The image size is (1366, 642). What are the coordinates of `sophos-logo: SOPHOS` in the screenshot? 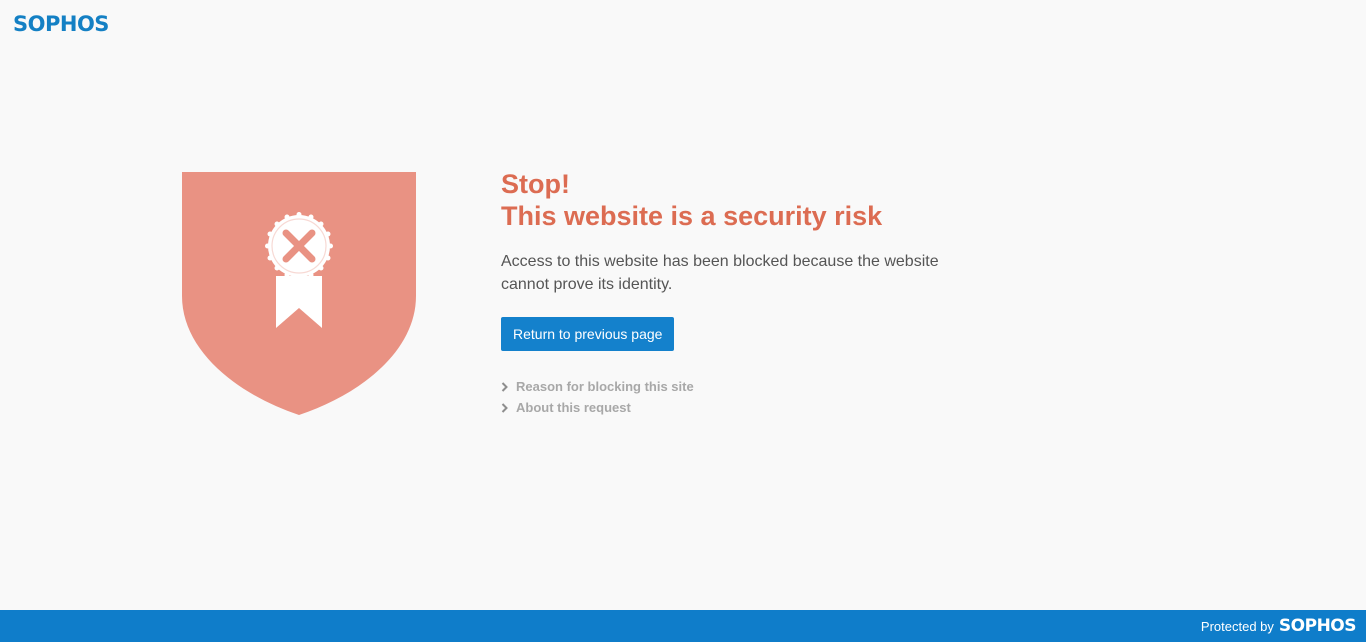 It's located at (61, 24).